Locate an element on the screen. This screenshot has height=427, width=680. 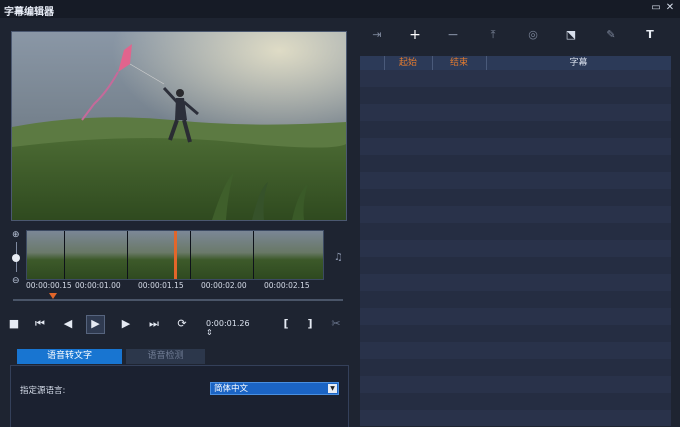
timecode-label: 00:00:01.00 is located at coordinates (98, 285).